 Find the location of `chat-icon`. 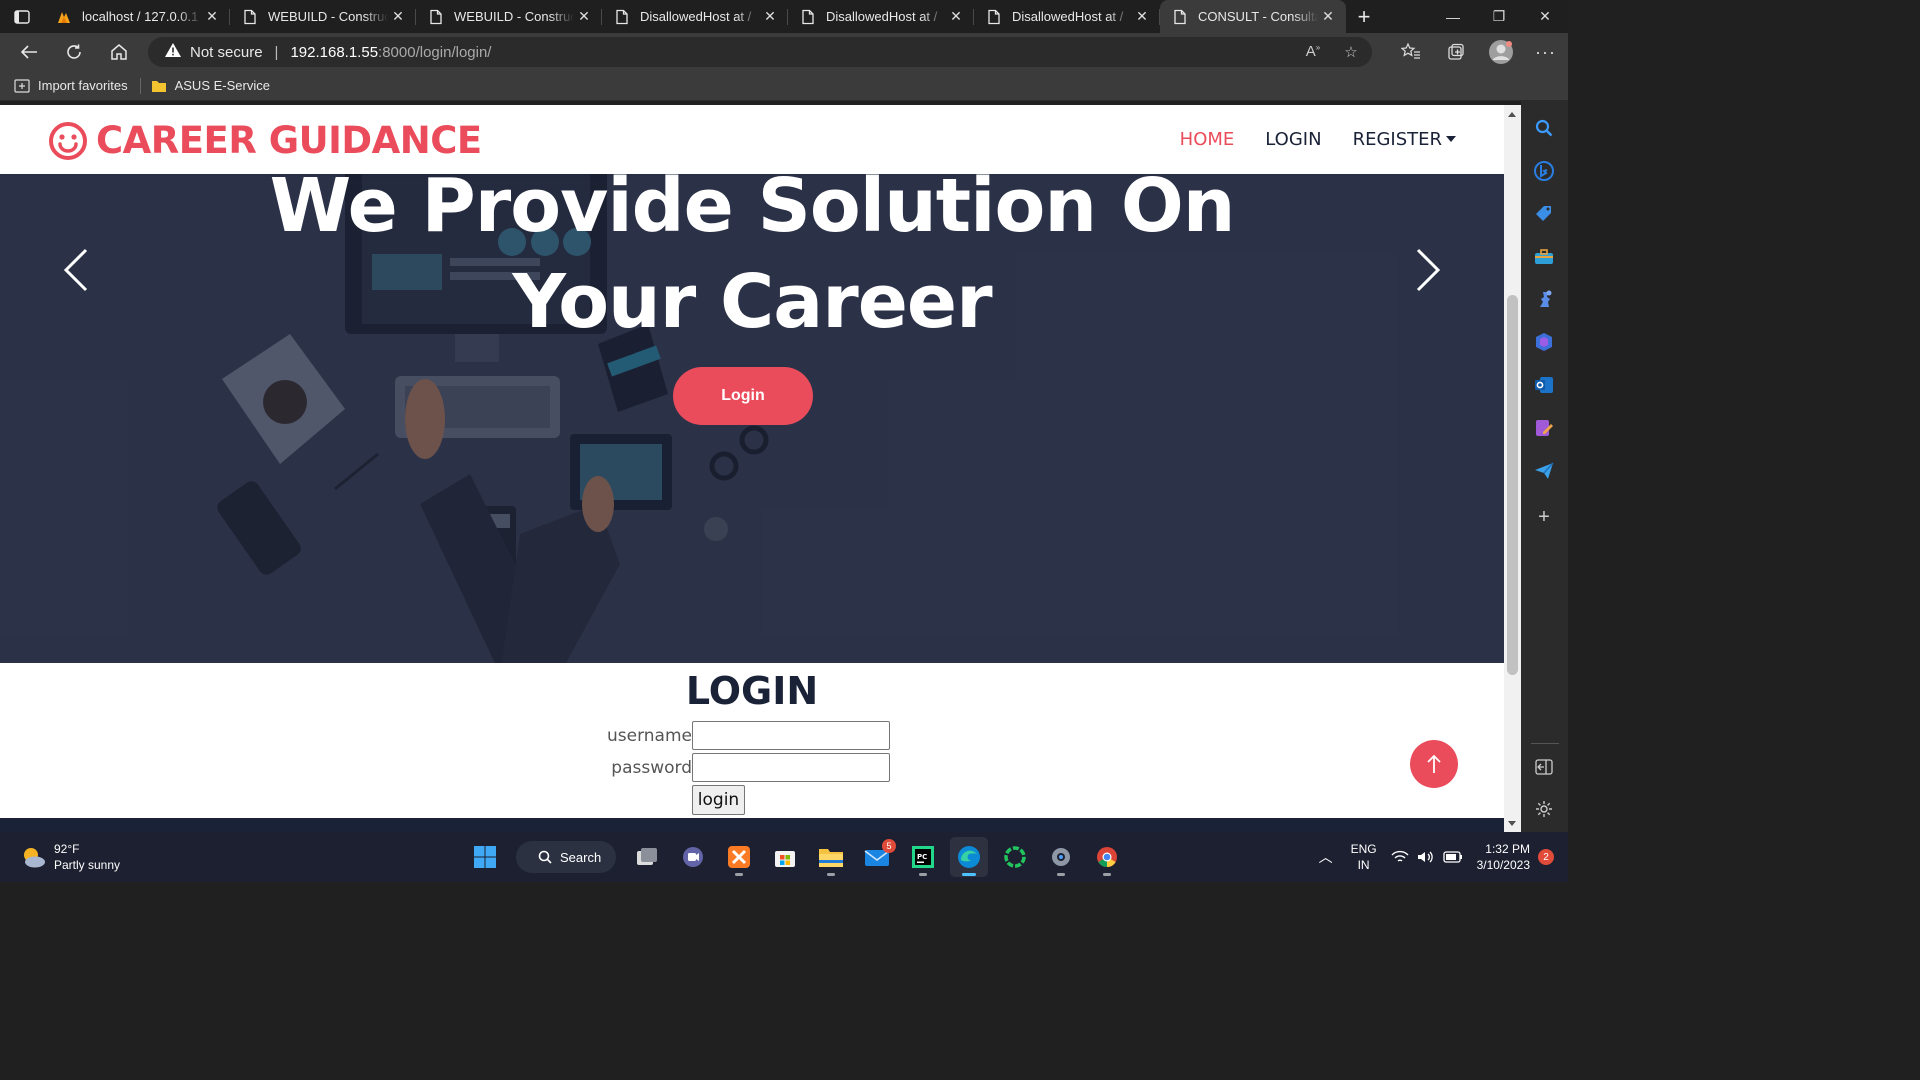

chat-icon is located at coordinates (693, 857).